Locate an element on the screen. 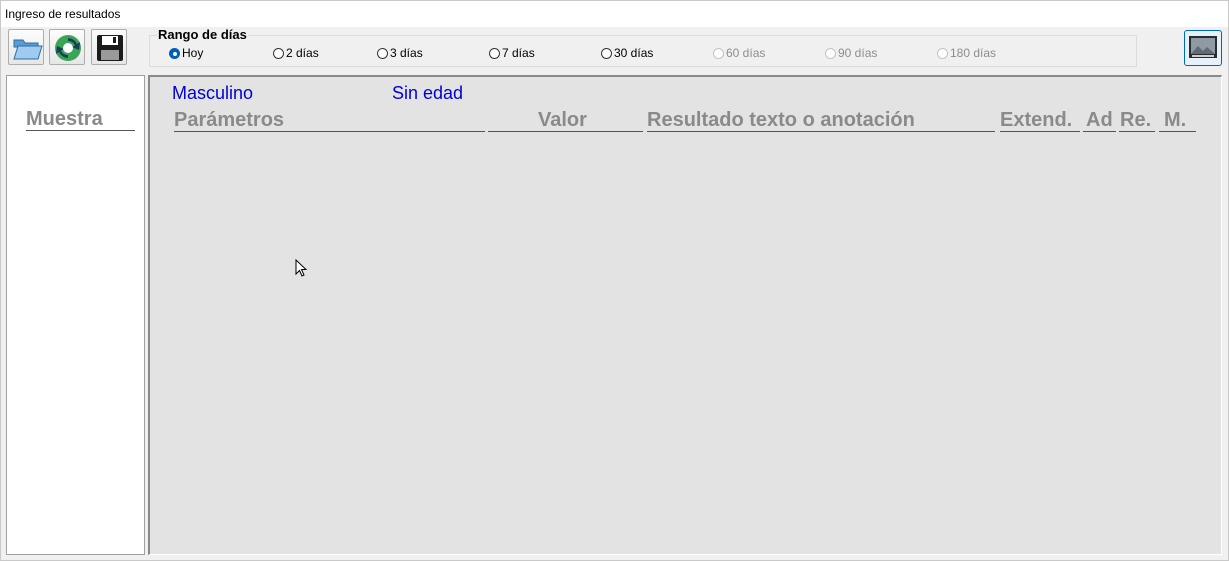 The height and width of the screenshot is (561, 1229). radio-180-dias: 180 días is located at coordinates (966, 53).